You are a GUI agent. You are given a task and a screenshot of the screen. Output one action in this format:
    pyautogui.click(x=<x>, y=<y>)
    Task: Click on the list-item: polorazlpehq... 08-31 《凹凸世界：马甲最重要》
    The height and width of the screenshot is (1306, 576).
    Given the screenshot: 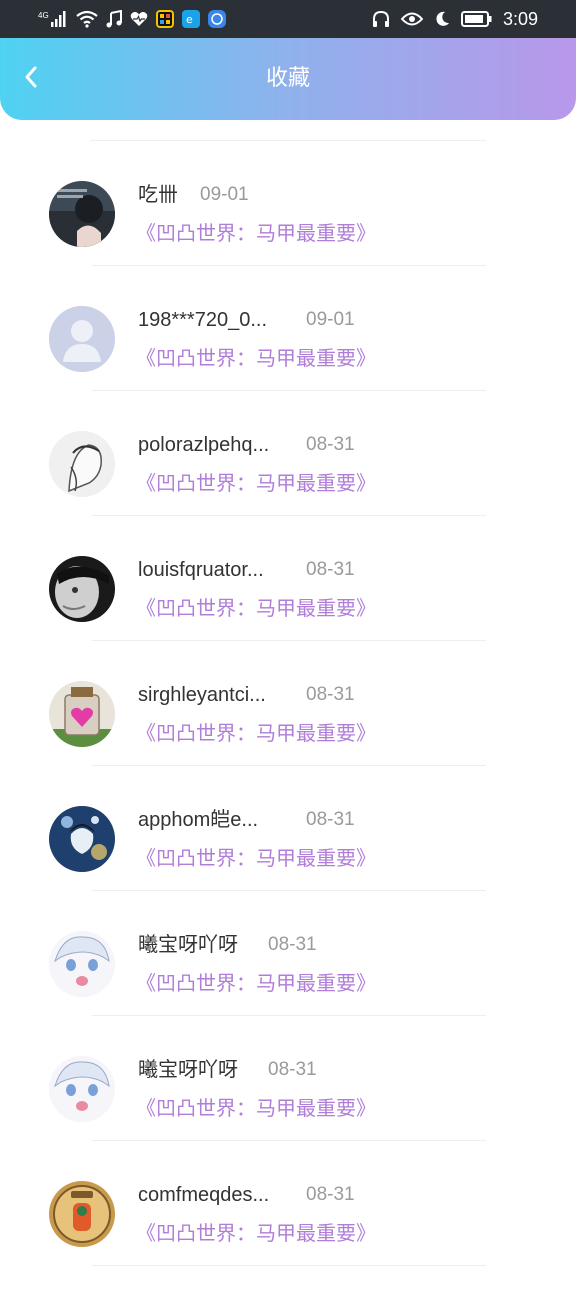 What is the action you would take?
    pyautogui.click(x=288, y=493)
    